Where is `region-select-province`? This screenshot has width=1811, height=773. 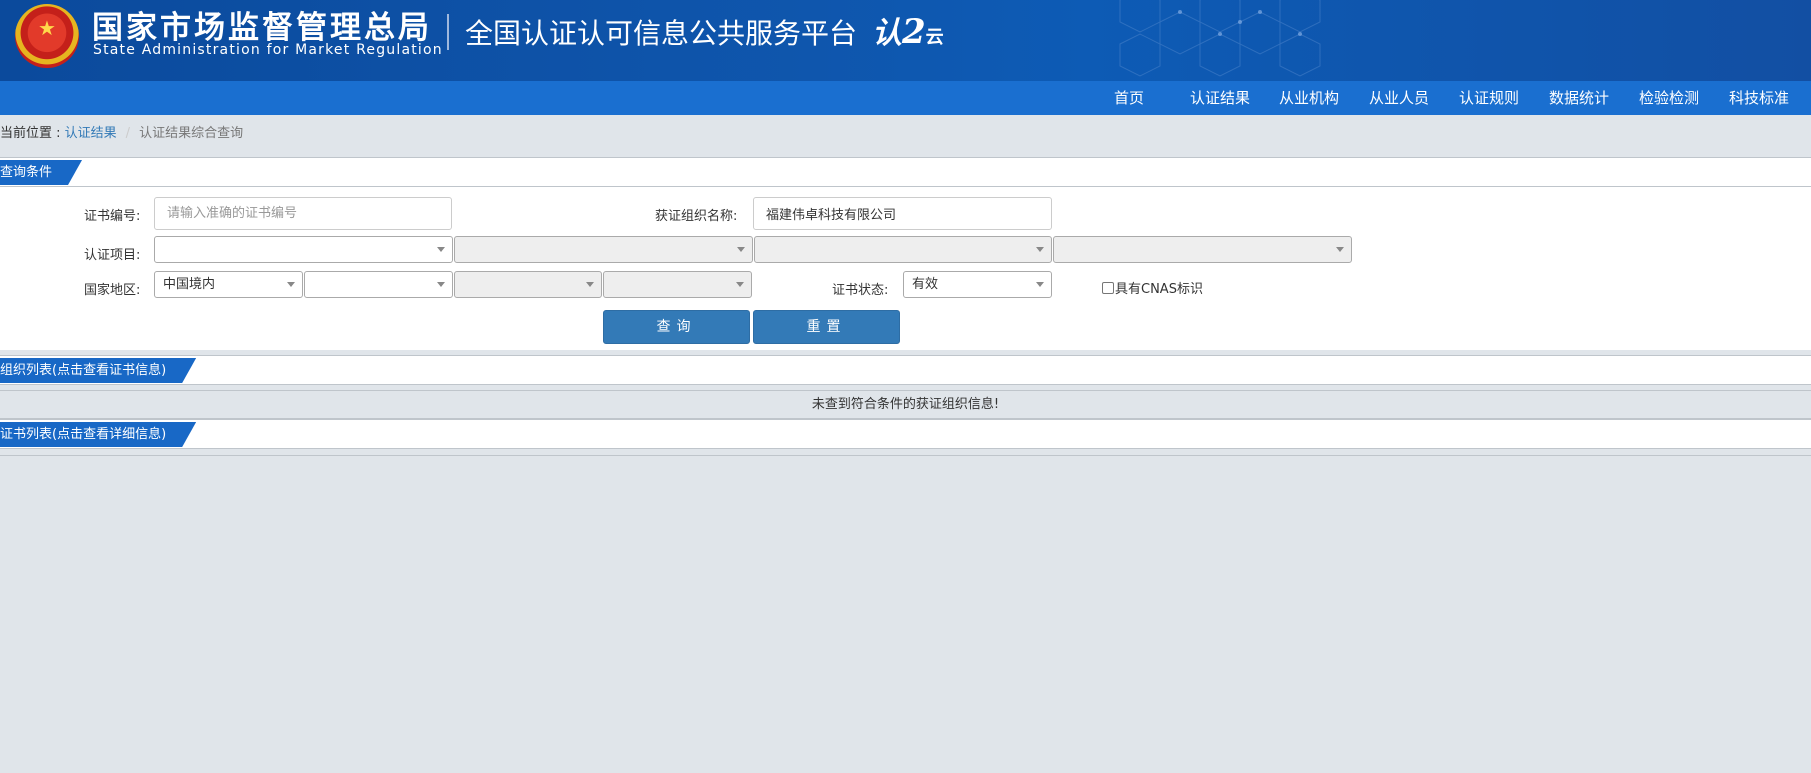 region-select-province is located at coordinates (378, 284).